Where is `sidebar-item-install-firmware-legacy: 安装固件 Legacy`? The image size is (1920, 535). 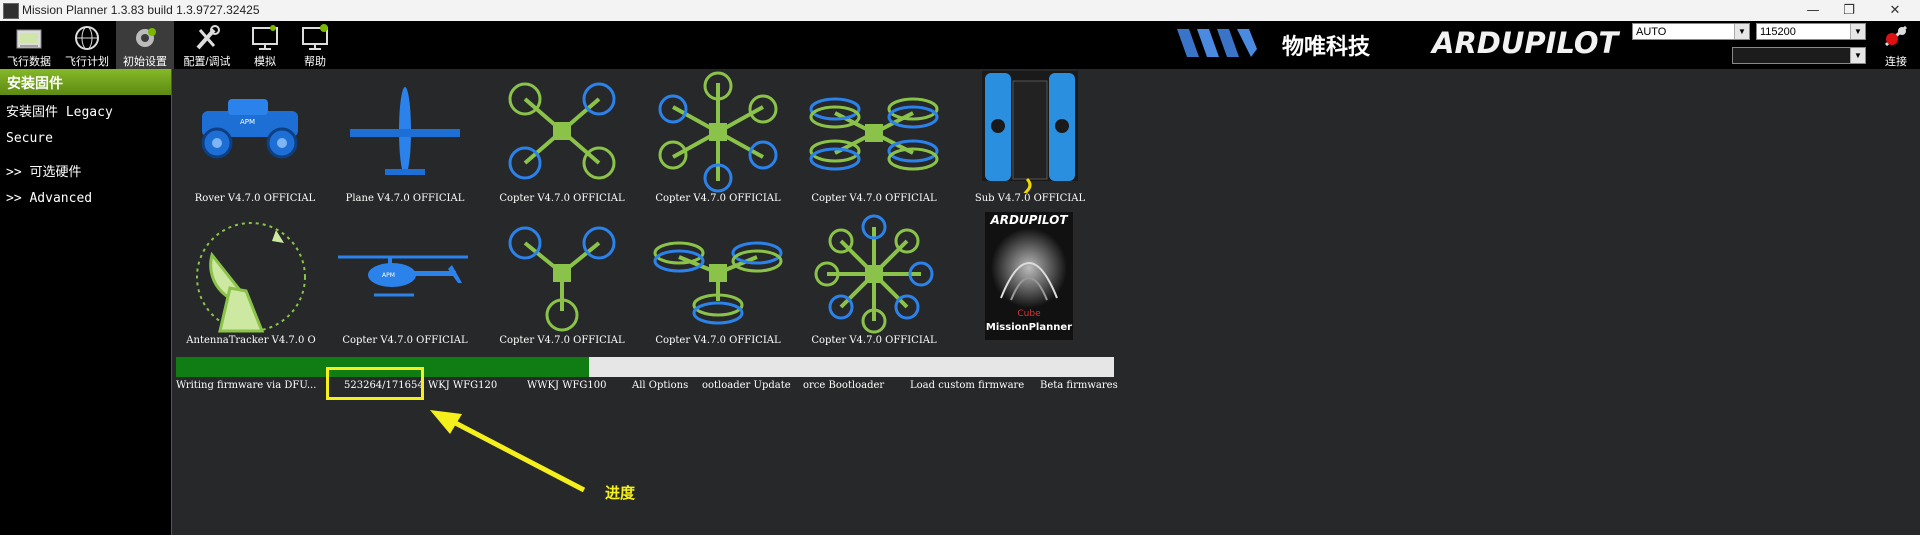
sidebar-item-install-firmware-legacy: 安装固件 Legacy is located at coordinates (59, 110).